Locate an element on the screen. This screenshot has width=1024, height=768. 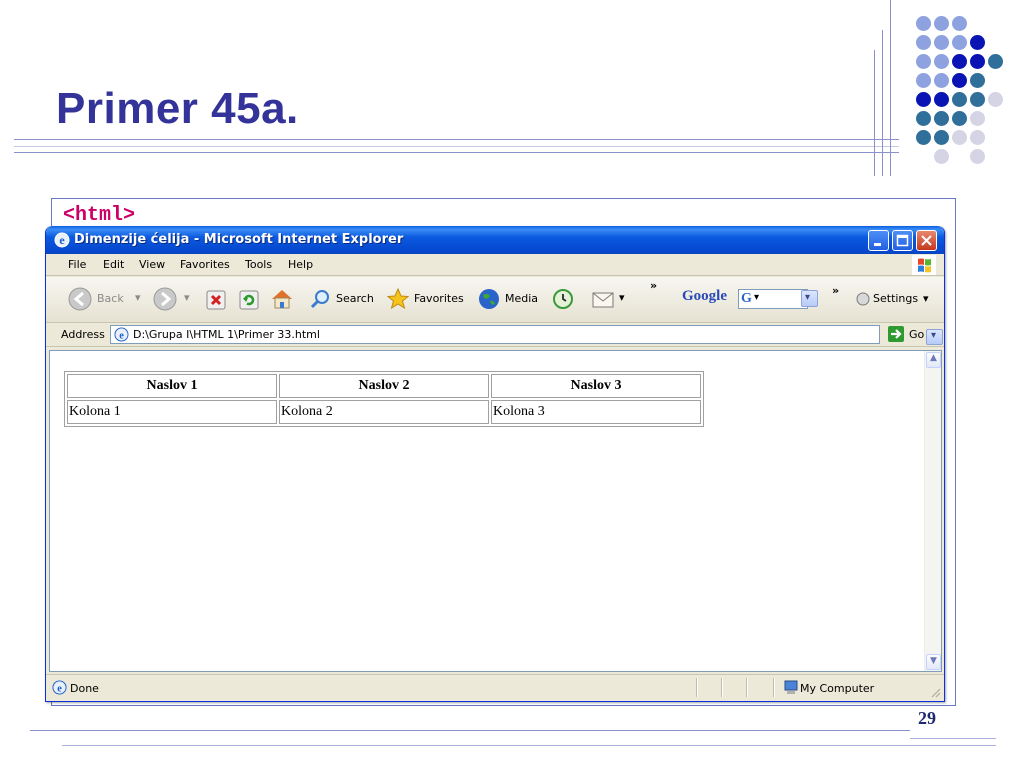
address-input: e D:\Grupa I\HTML 1\Primer 33.html ▾ is located at coordinates (526, 335).